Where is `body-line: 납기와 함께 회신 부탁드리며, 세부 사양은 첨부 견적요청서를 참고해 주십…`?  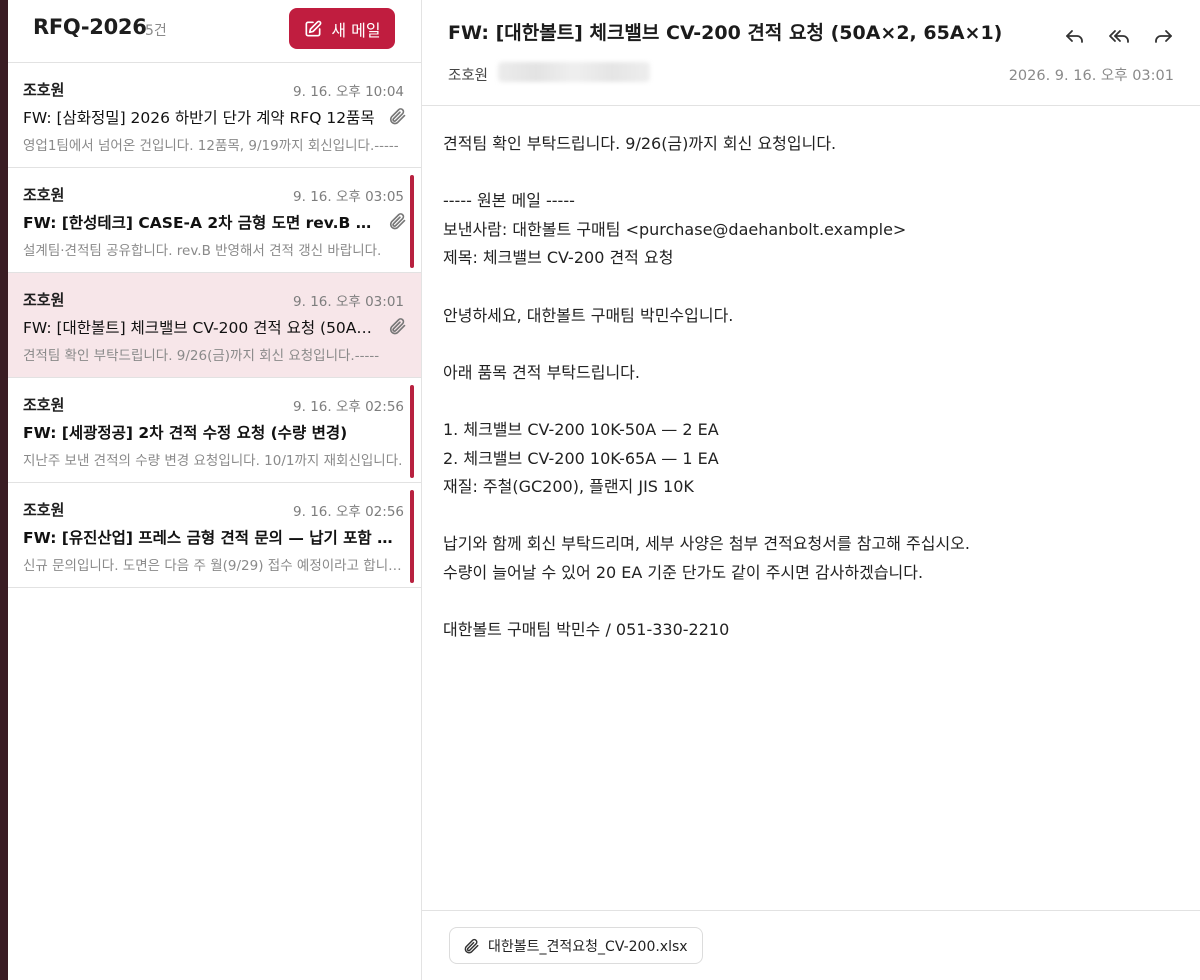 body-line: 납기와 함께 회신 부탁드리며, 세부 사양은 첨부 견적요청서를 참고해 주십… is located at coordinates (706, 544).